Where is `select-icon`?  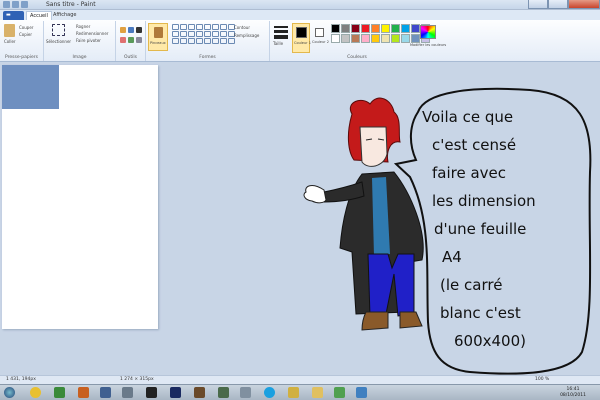
select-icon is located at coordinates (58, 30).